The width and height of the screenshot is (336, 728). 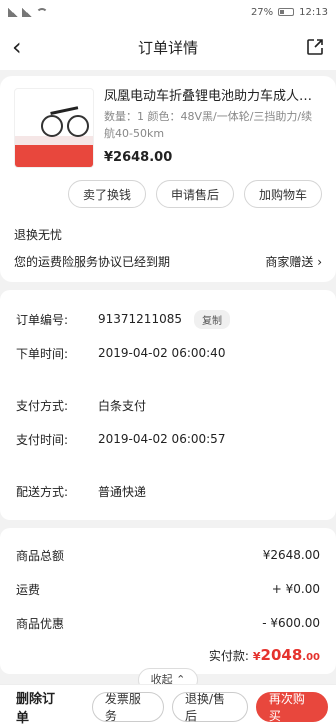 I want to click on pay-time-label: 支付时间:, so click(x=42, y=439).